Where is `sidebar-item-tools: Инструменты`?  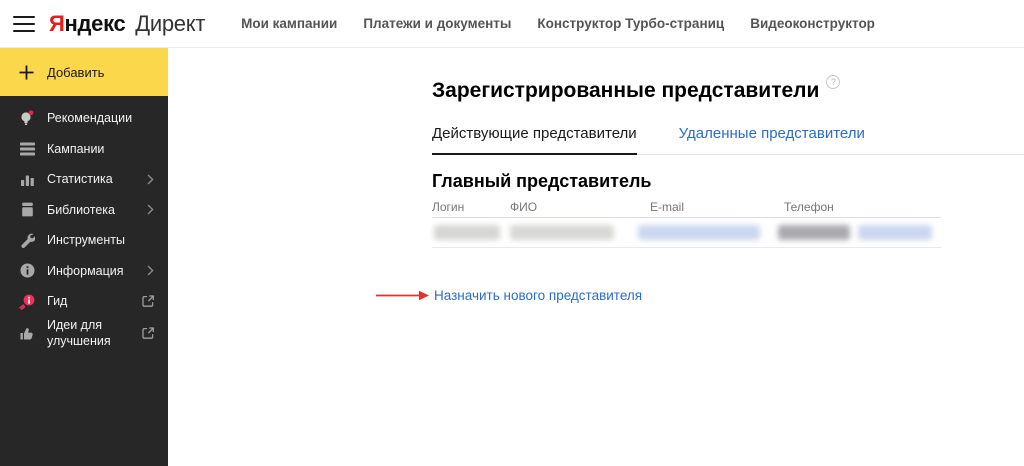
sidebar-item-tools: Инструменты is located at coordinates (84, 240).